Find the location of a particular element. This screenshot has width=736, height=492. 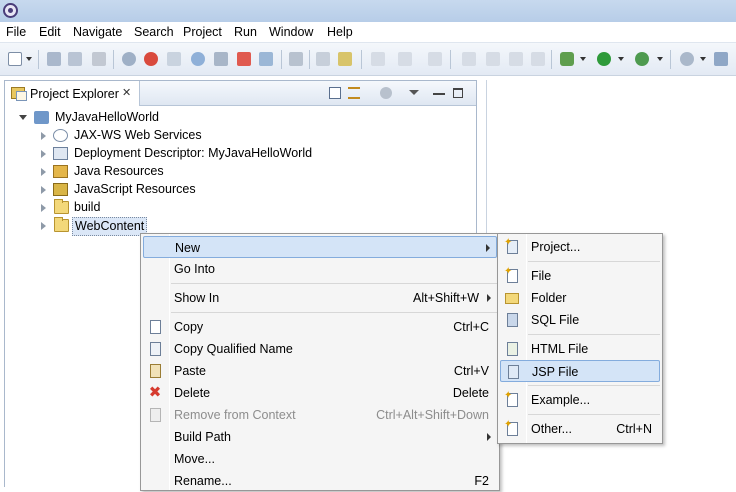

maximize-icon is located at coordinates (458, 93).